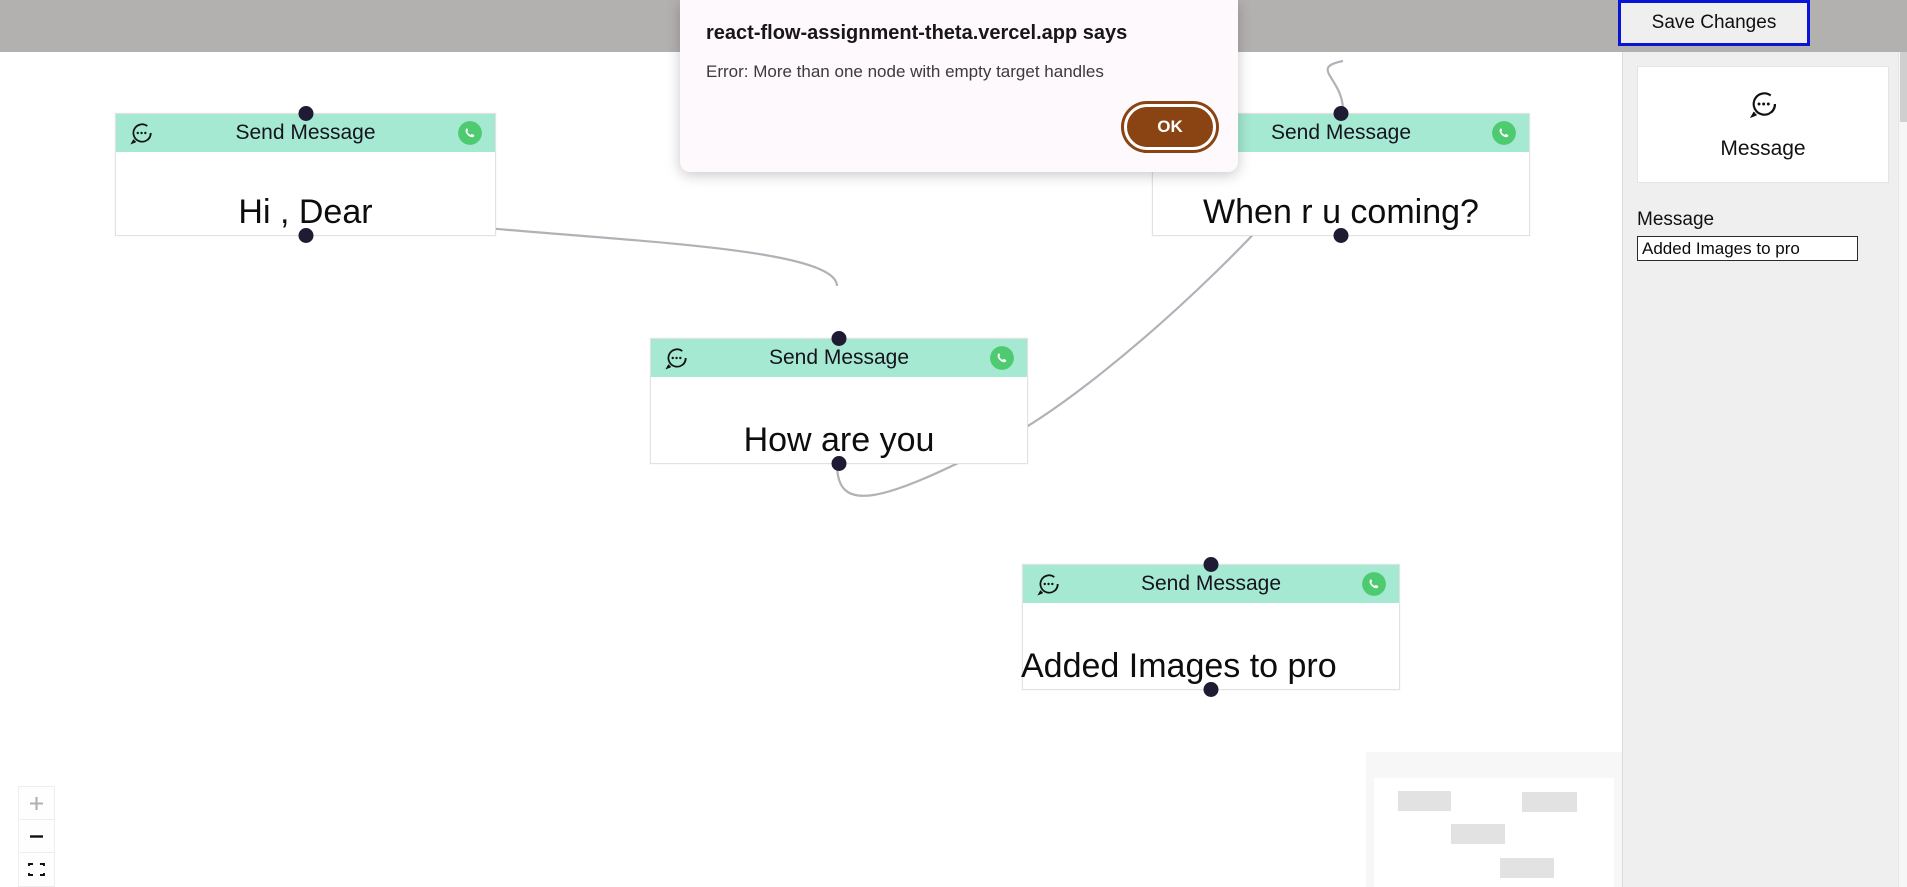 The width and height of the screenshot is (1907, 887). What do you see at coordinates (1676, 219) in the screenshot?
I see `message-field-label: Message` at bounding box center [1676, 219].